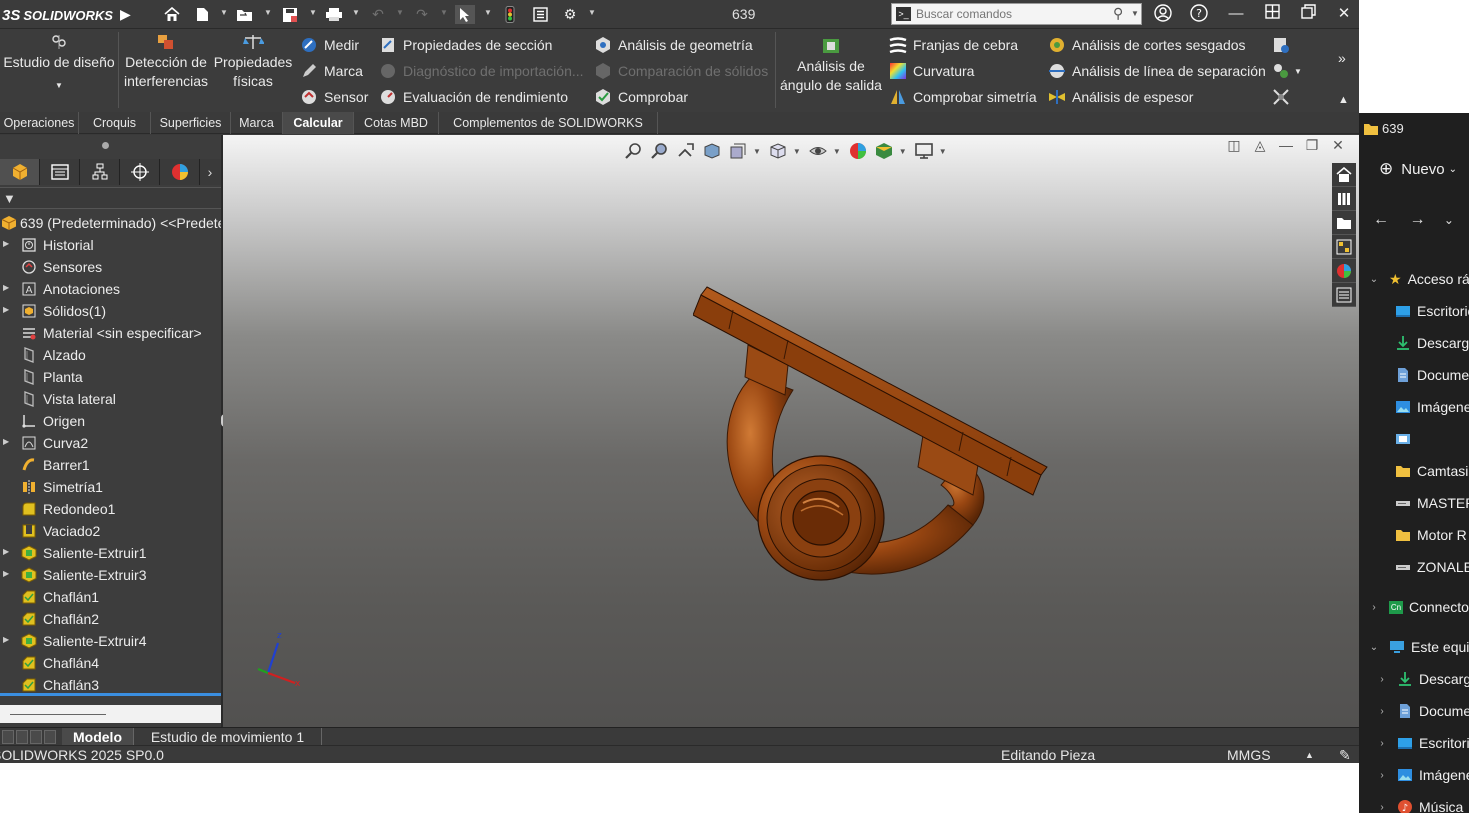  Describe the element at coordinates (110, 399) in the screenshot. I see `tree-item: Vista lateral` at that location.